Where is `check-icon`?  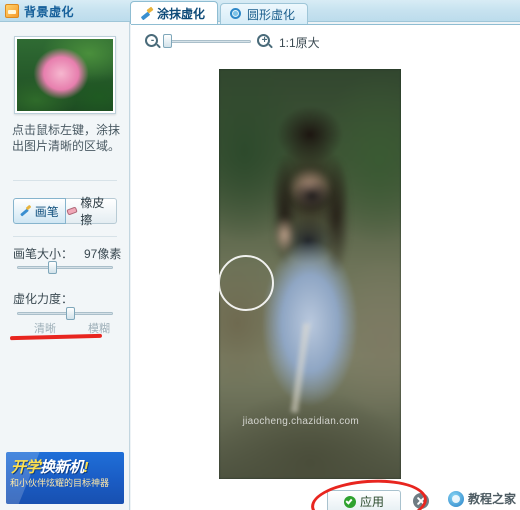 check-icon is located at coordinates (349, 501).